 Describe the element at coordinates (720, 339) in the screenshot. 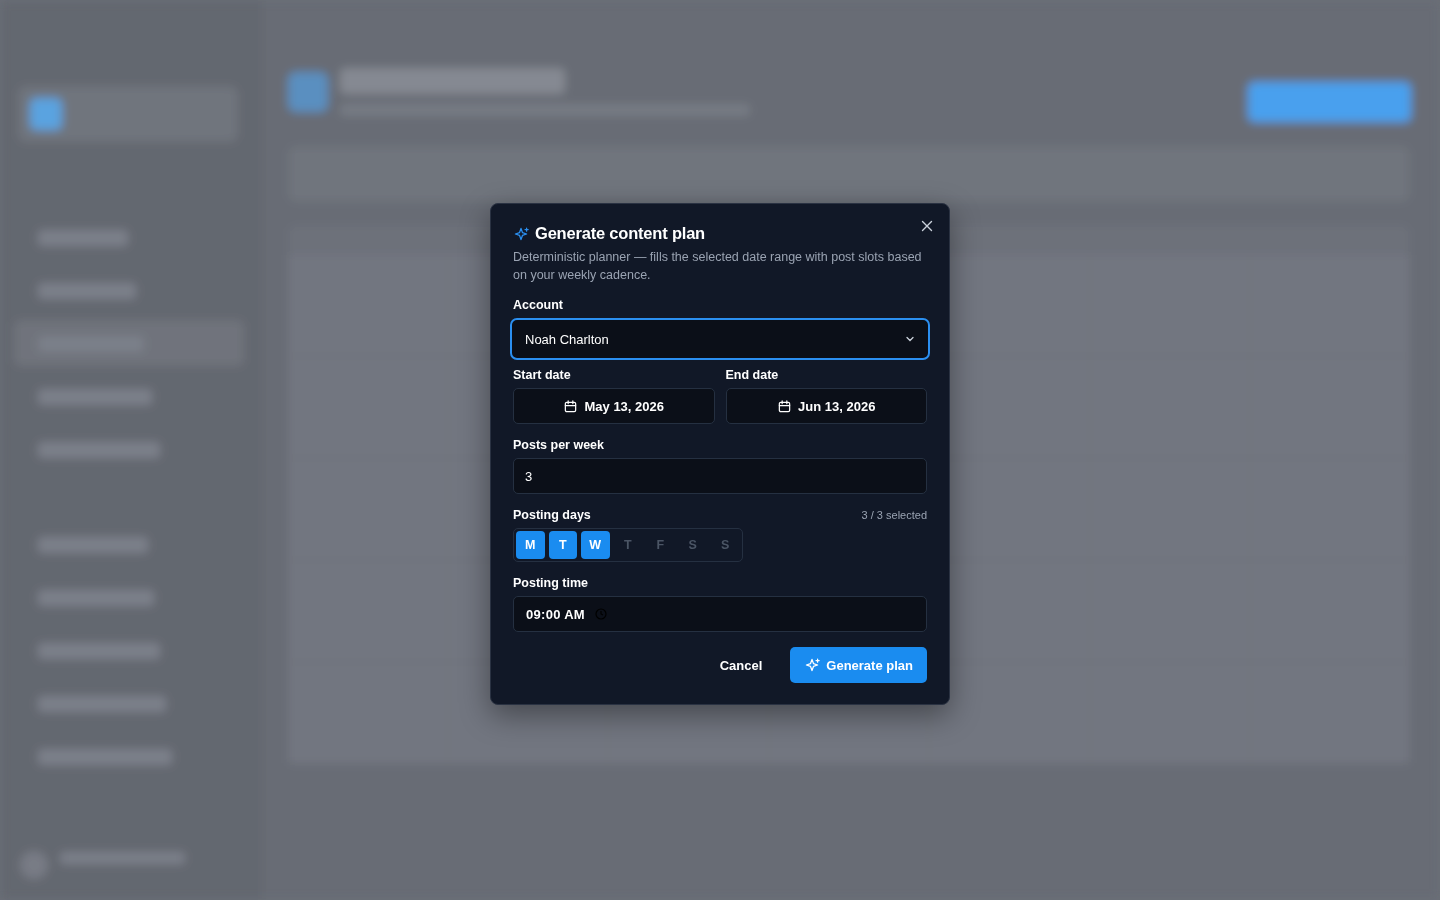

I see `account-select: Noah Charlton` at that location.